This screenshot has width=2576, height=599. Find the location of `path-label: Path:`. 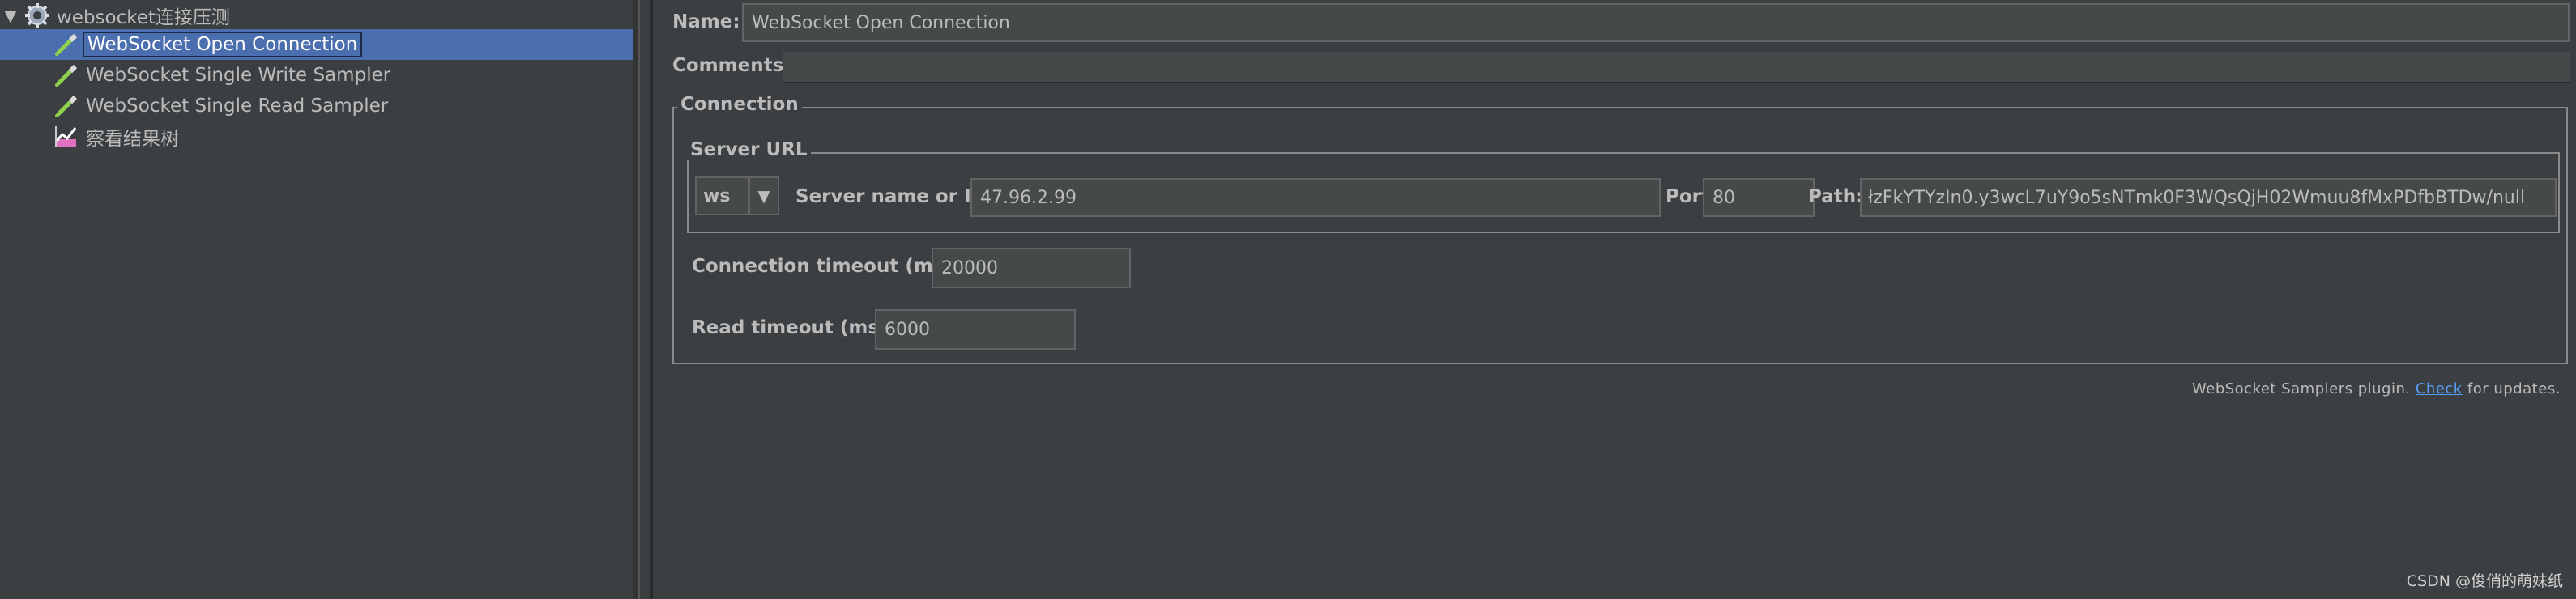

path-label: Path: is located at coordinates (1836, 196).